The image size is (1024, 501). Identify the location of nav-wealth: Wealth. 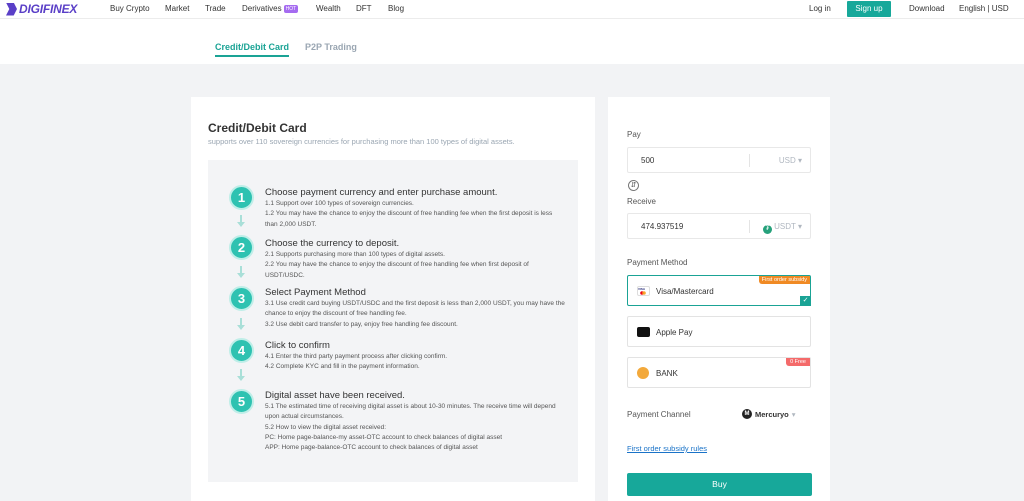
(328, 8).